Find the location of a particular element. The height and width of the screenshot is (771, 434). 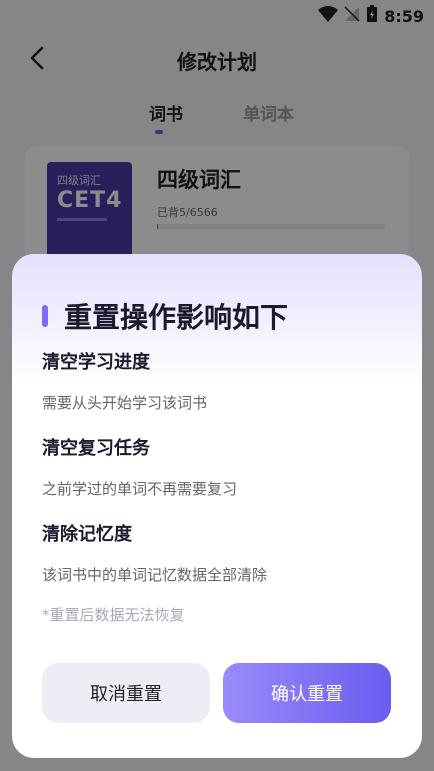

impact-item-desc: 该词书中的单词记忆数据全部清除 is located at coordinates (155, 575).